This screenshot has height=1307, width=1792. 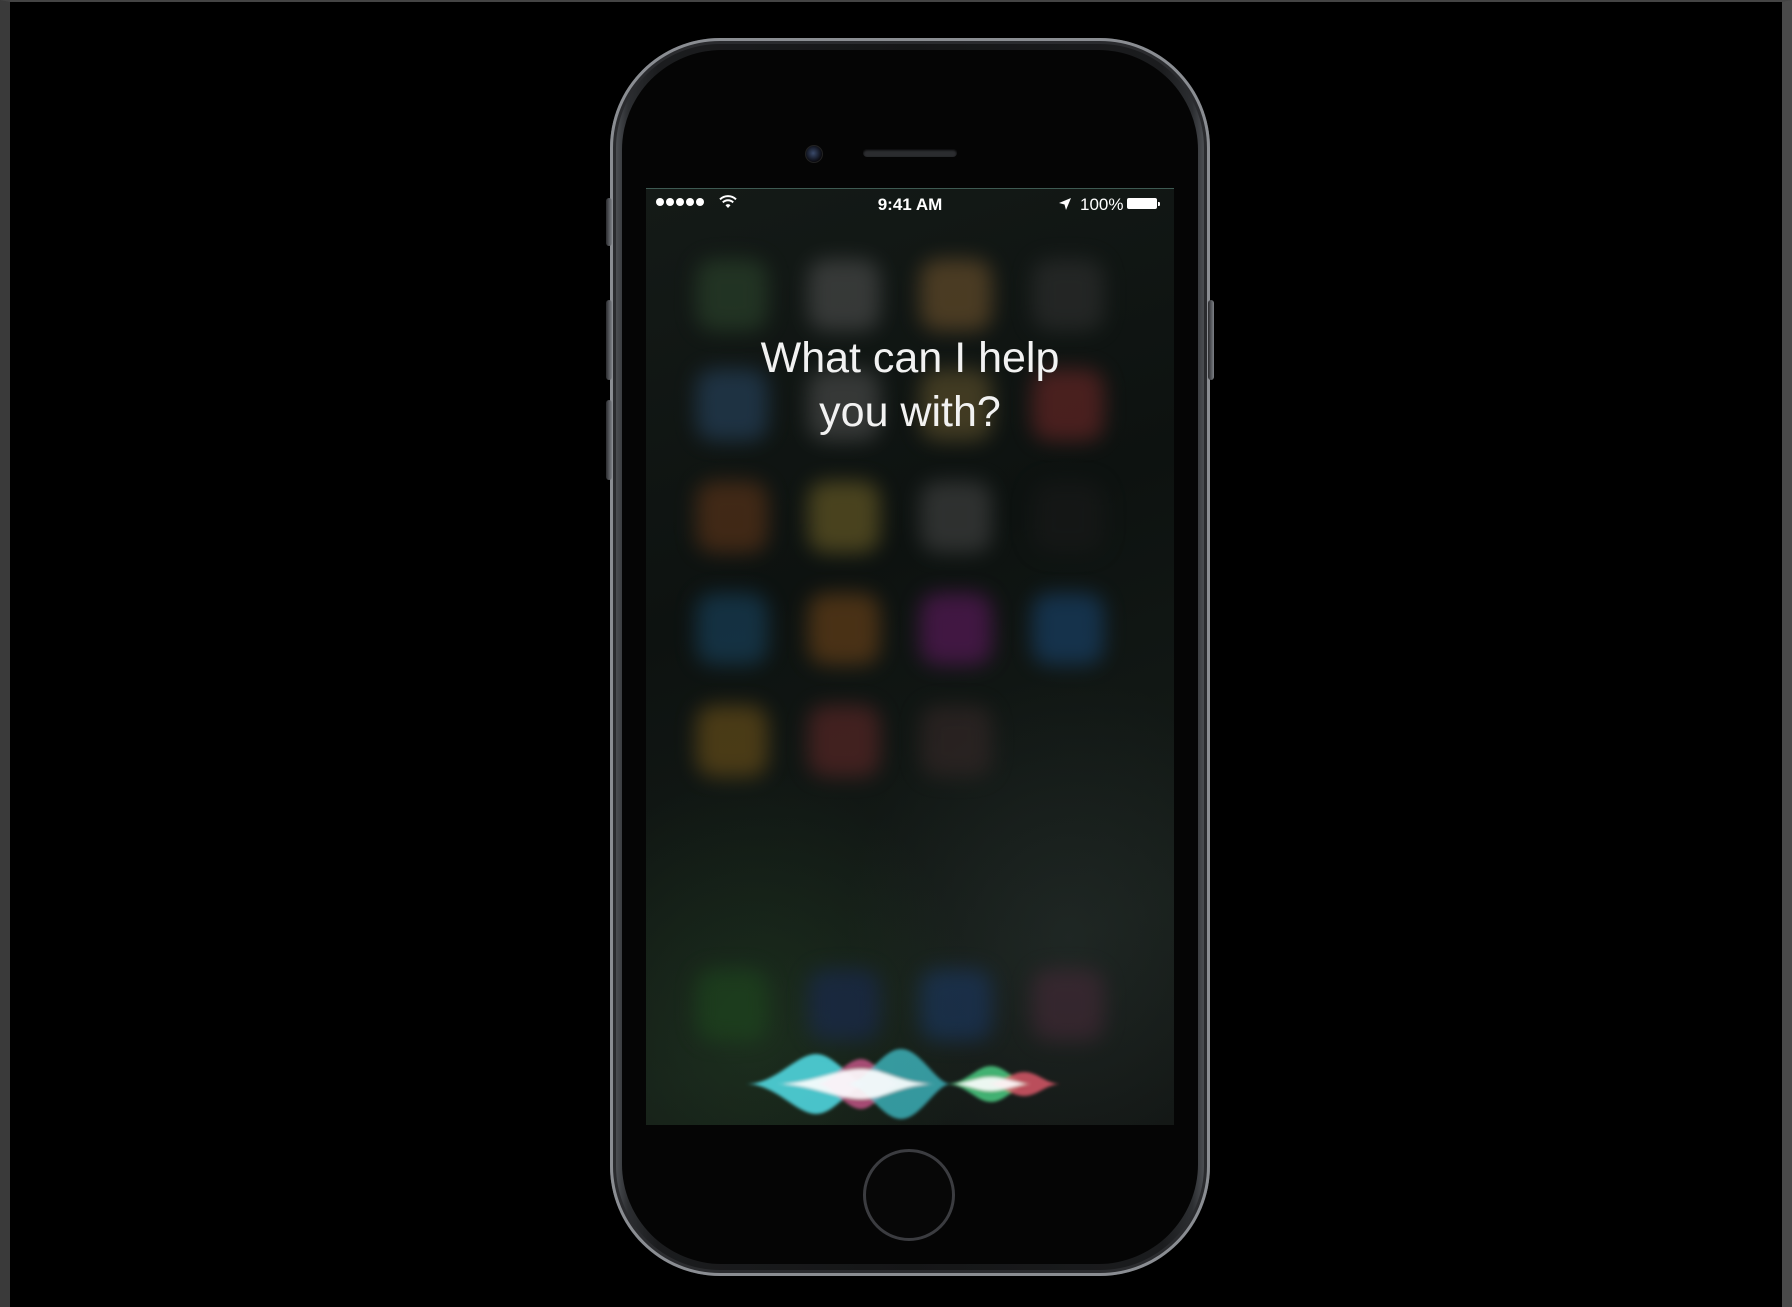 What do you see at coordinates (910, 204) in the screenshot?
I see `status-bar: 9:41 AM 100%` at bounding box center [910, 204].